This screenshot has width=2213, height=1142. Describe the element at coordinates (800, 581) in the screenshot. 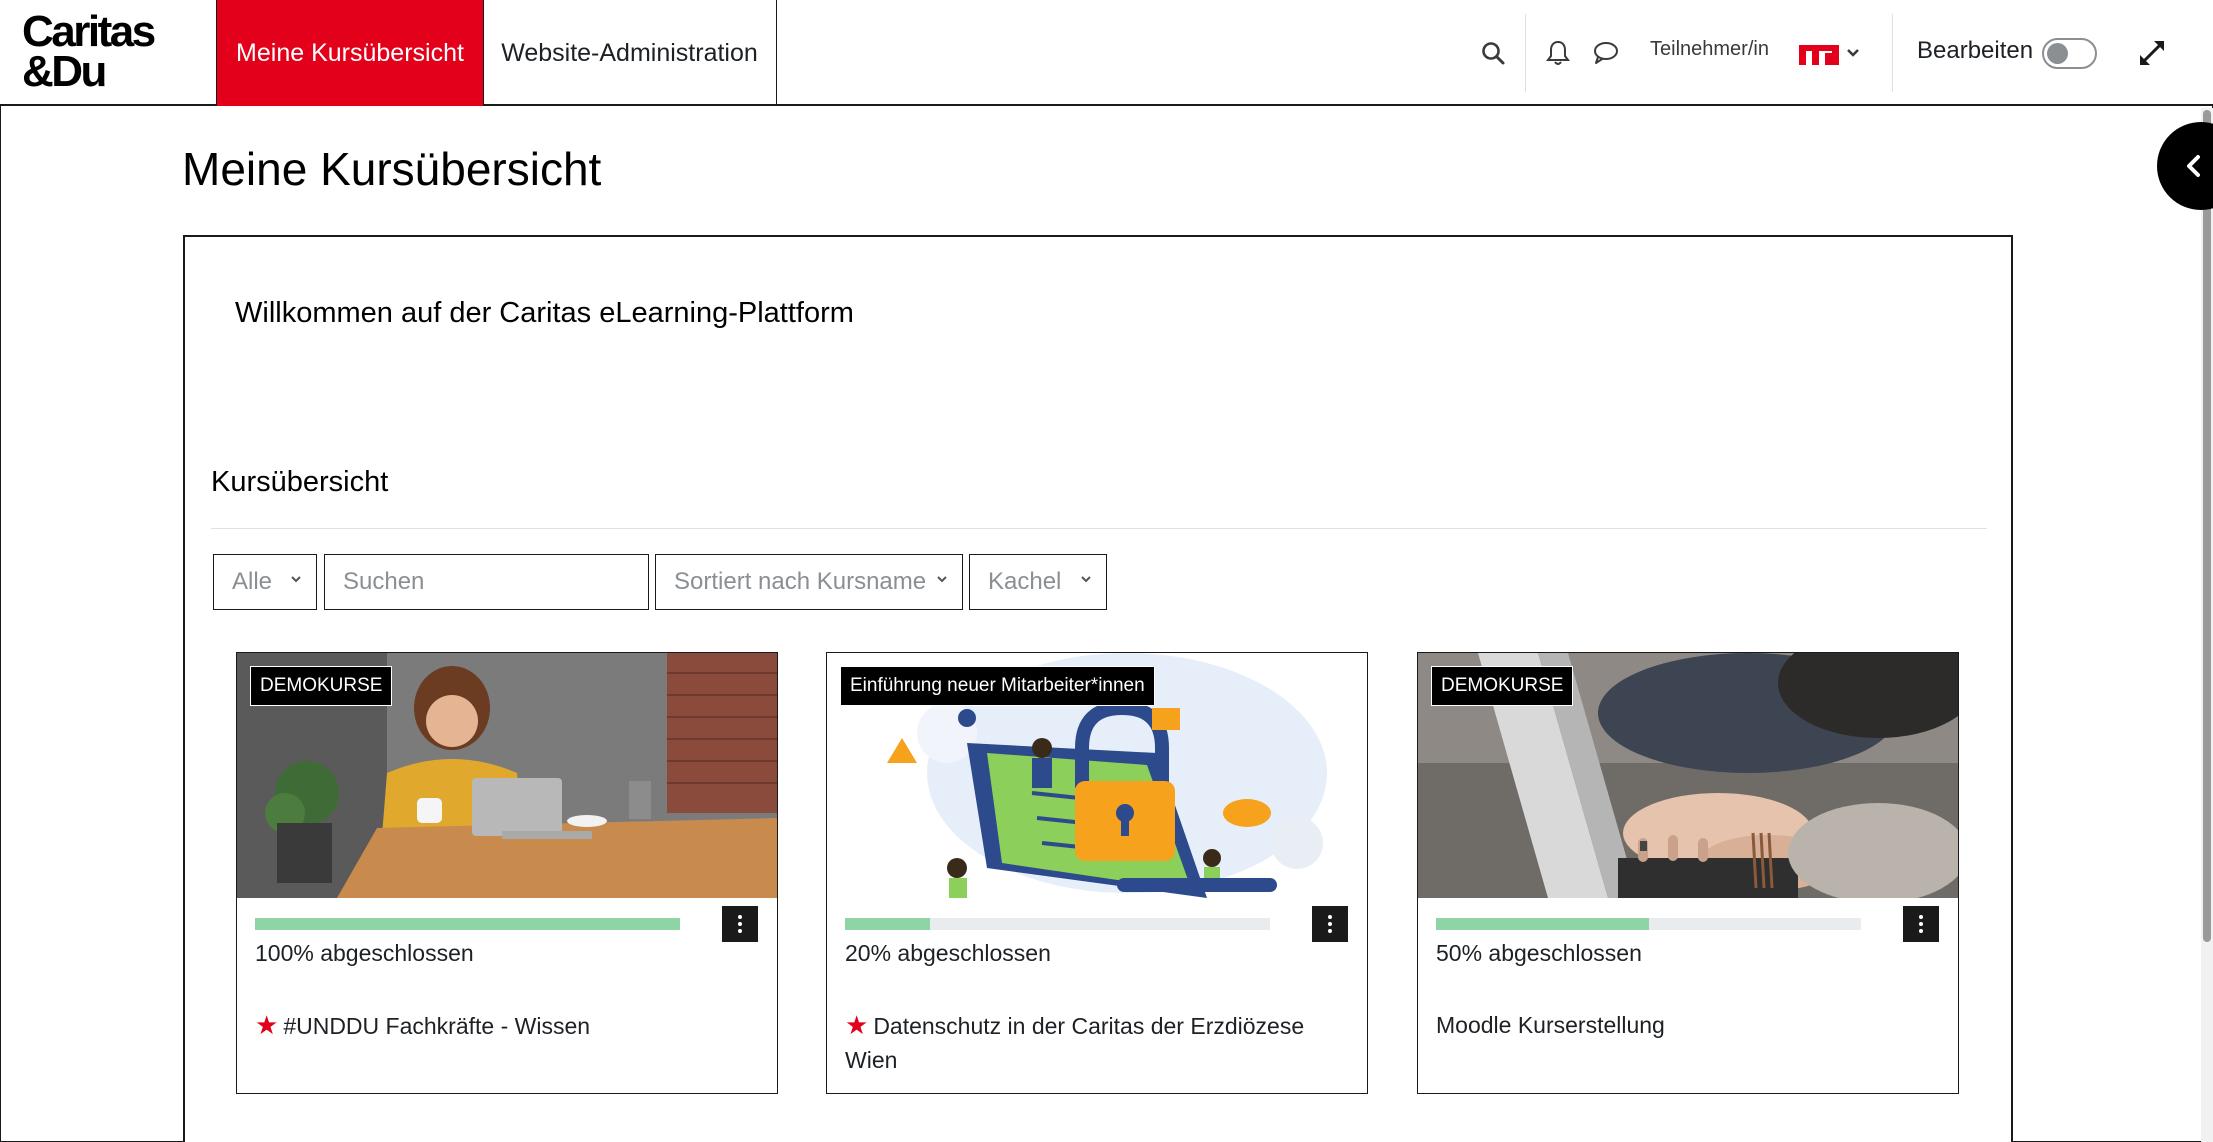

I see `sort-value: Sortiert nach Kursname` at that location.